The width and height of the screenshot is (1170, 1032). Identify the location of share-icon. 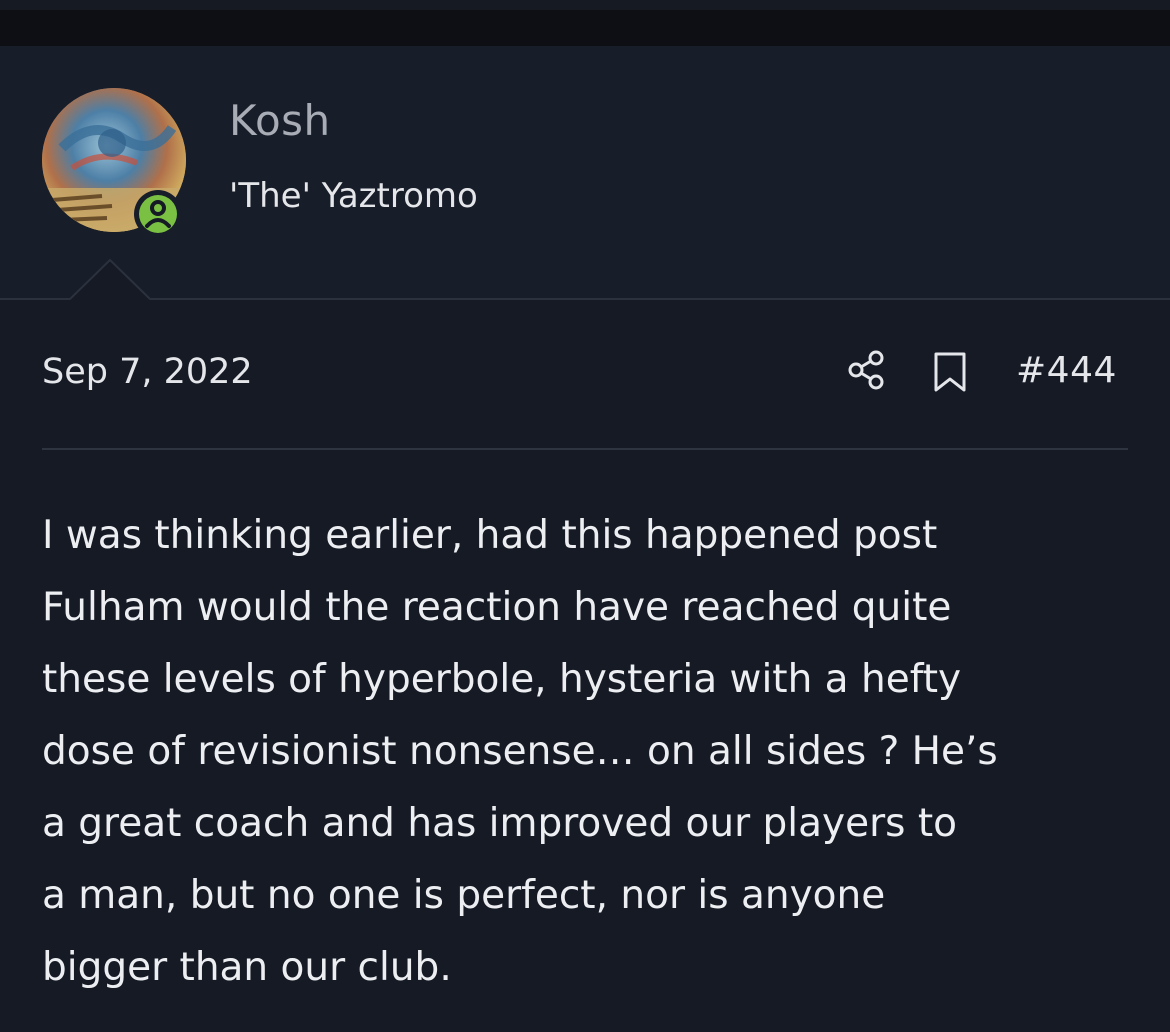
(866, 370).